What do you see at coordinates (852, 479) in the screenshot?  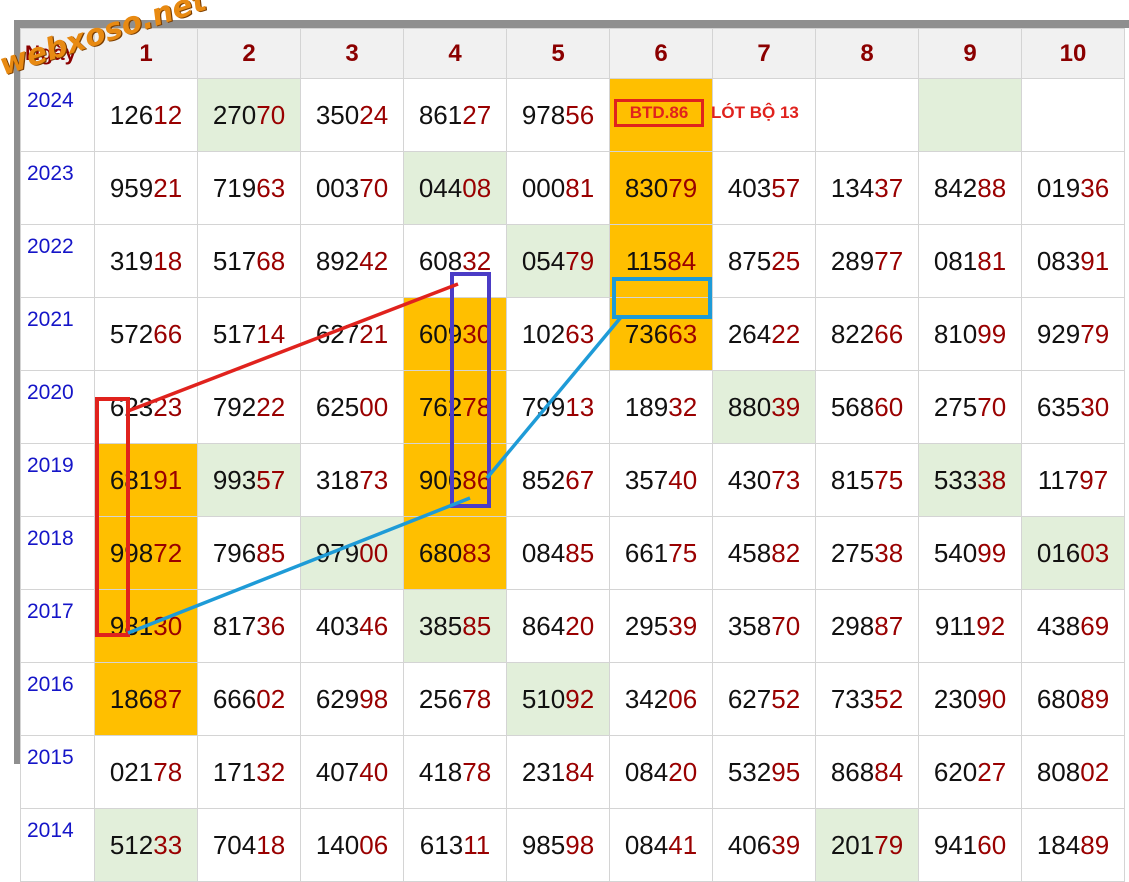 I see `result-head-digits: 815` at bounding box center [852, 479].